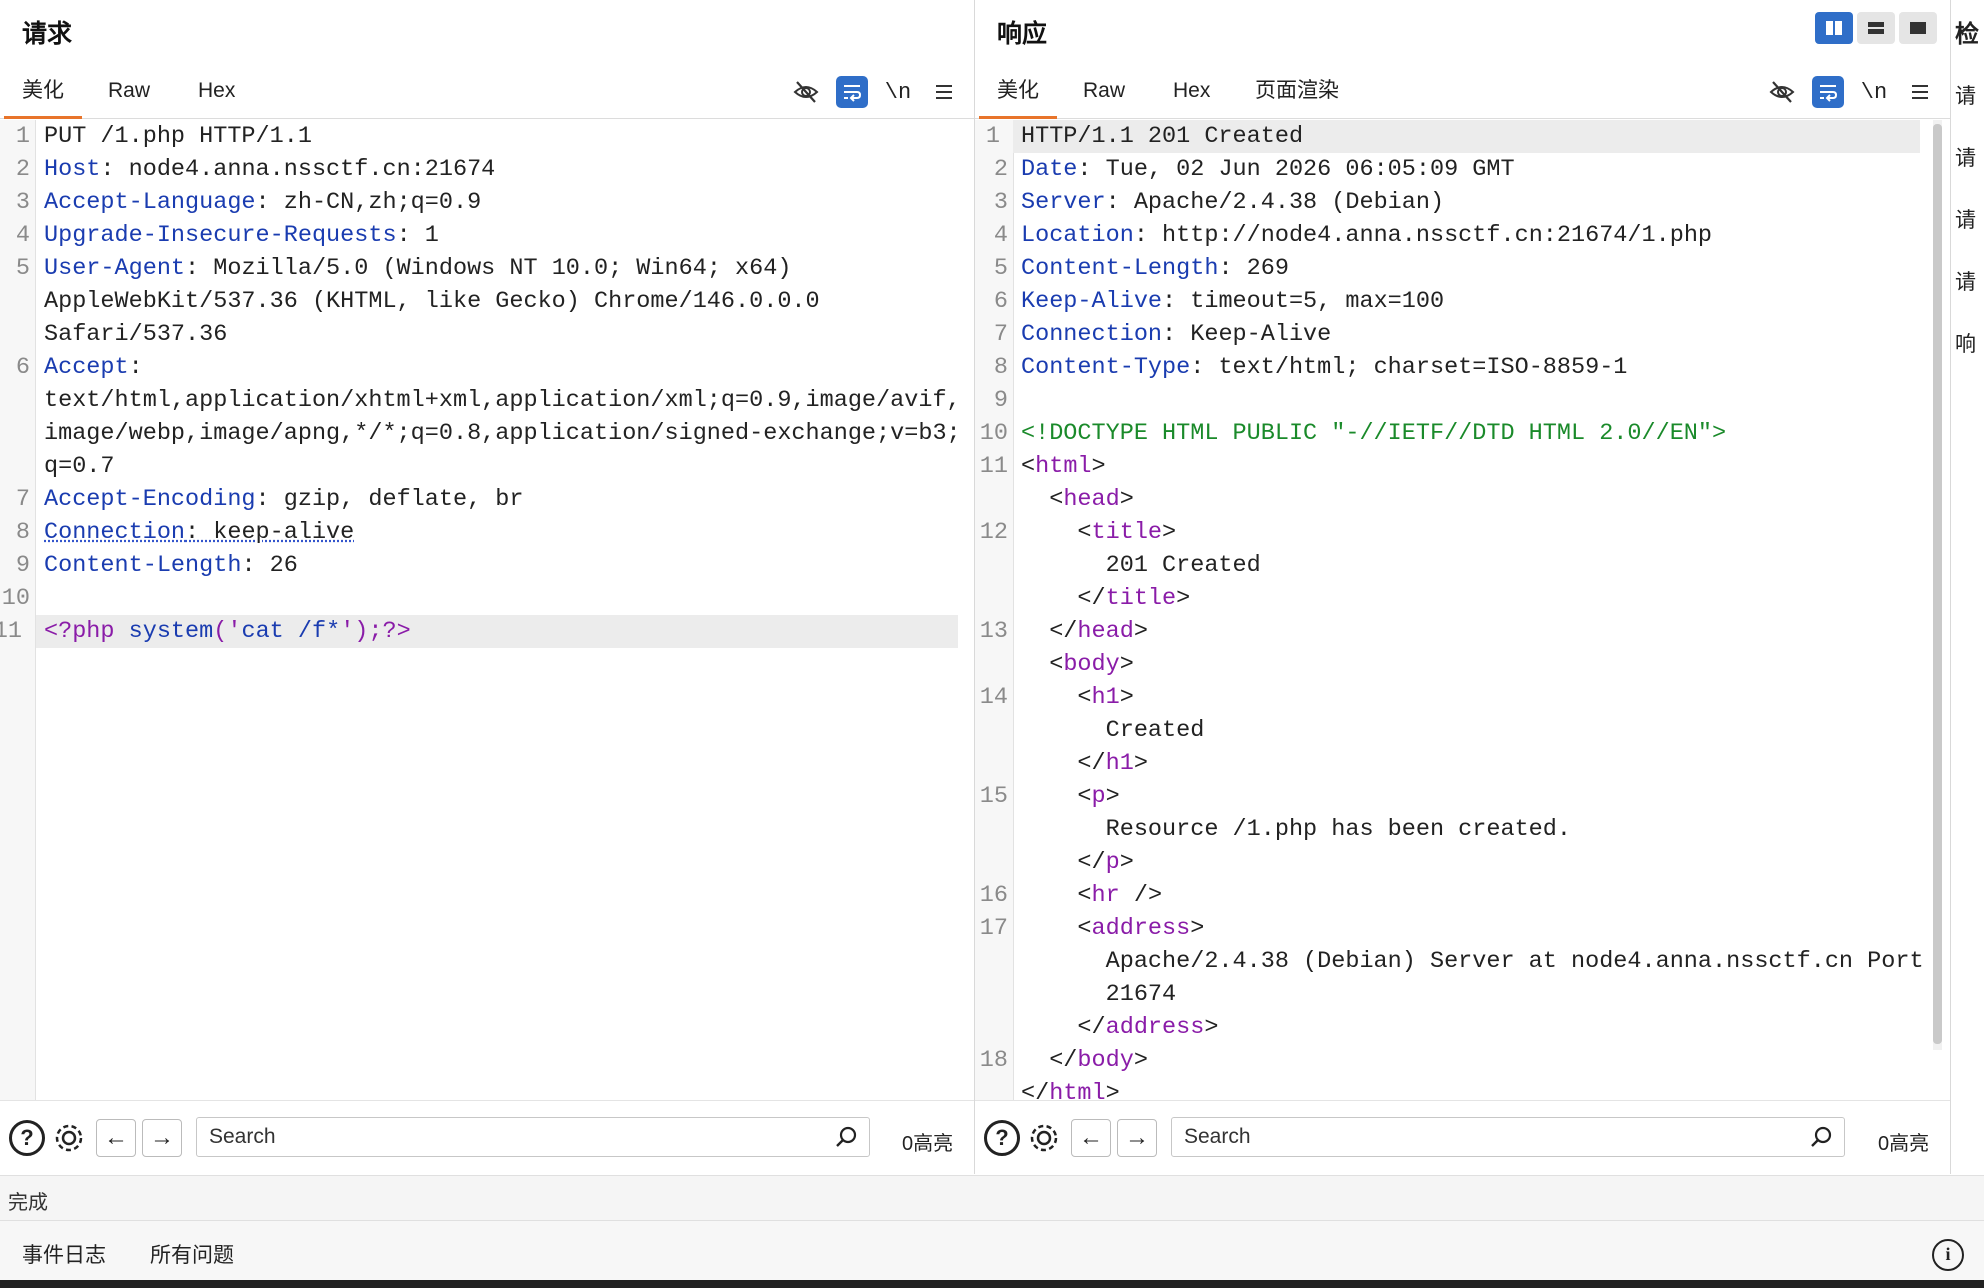  Describe the element at coordinates (1470, 1088) in the screenshot. I see `code-line: </html>` at that location.